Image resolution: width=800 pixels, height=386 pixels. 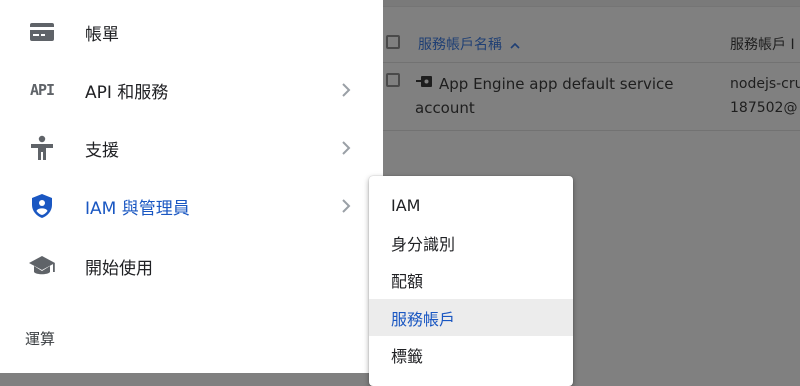 What do you see at coordinates (471, 317) in the screenshot?
I see `submenu-item-service-accounts: 服務帳戶` at bounding box center [471, 317].